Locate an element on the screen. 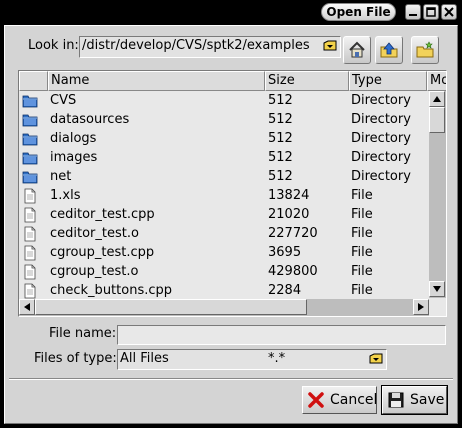 The width and height of the screenshot is (462, 428). file-row: cgroup_test.cpp 3695 File is located at coordinates (225, 253).